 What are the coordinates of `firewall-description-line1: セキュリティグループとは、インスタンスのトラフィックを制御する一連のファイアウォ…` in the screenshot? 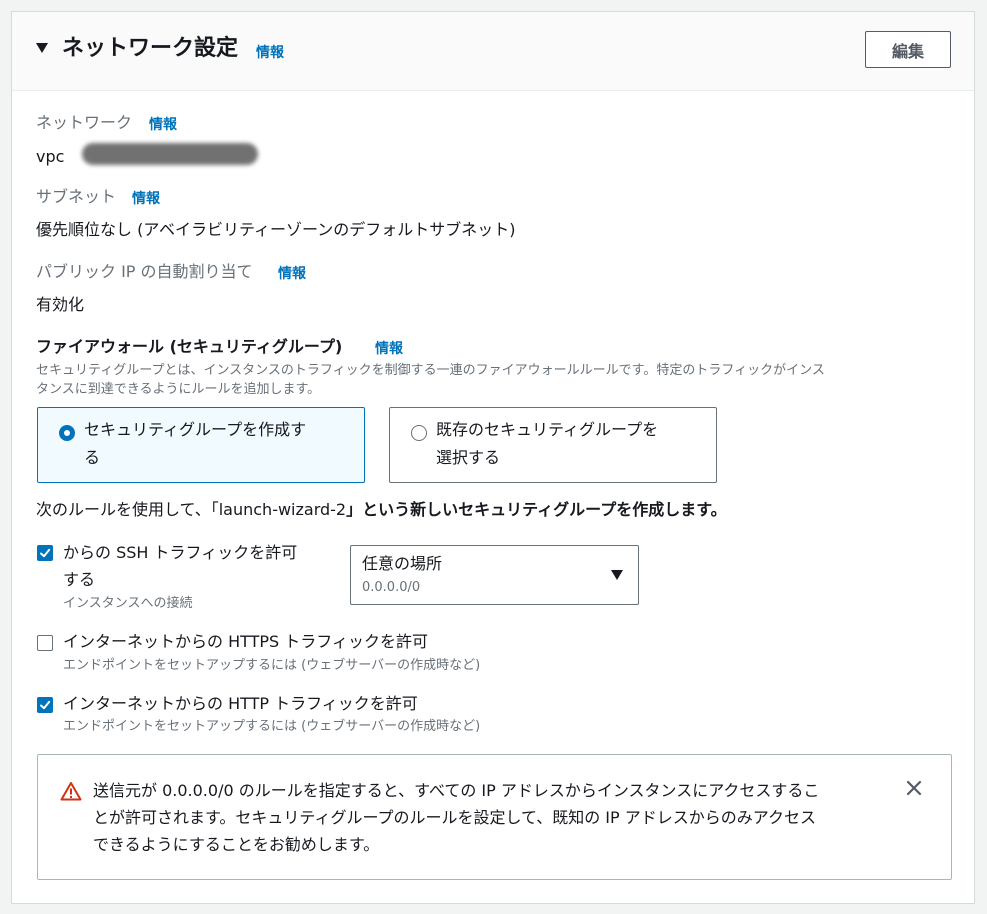 It's located at (430, 370).